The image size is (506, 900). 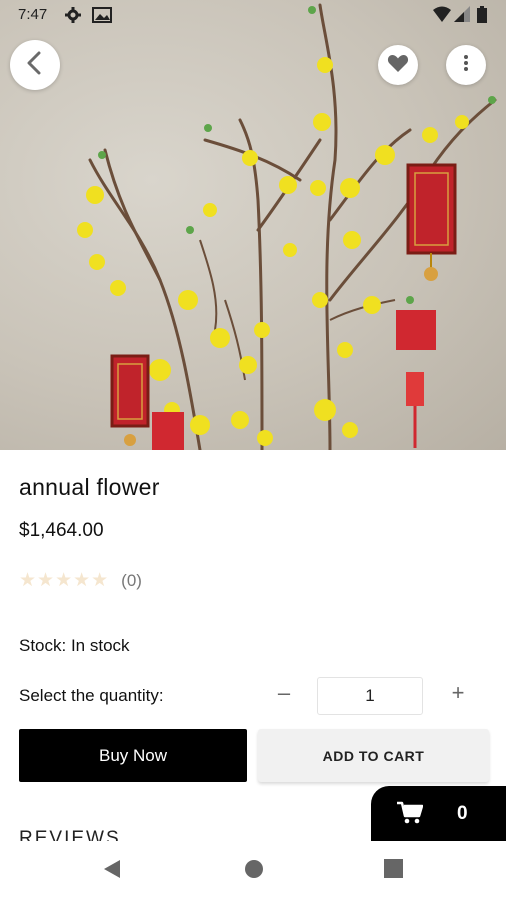 I want to click on cart-button: 0, so click(x=438, y=814).